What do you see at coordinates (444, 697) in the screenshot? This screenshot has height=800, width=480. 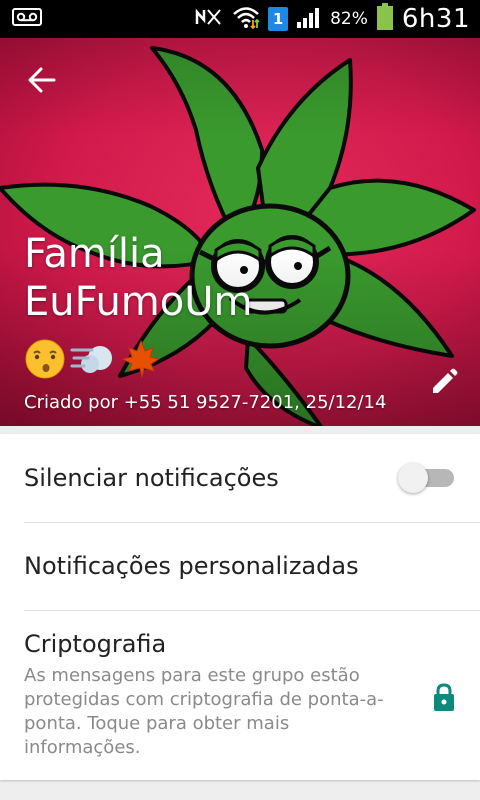 I see `lock-icon` at bounding box center [444, 697].